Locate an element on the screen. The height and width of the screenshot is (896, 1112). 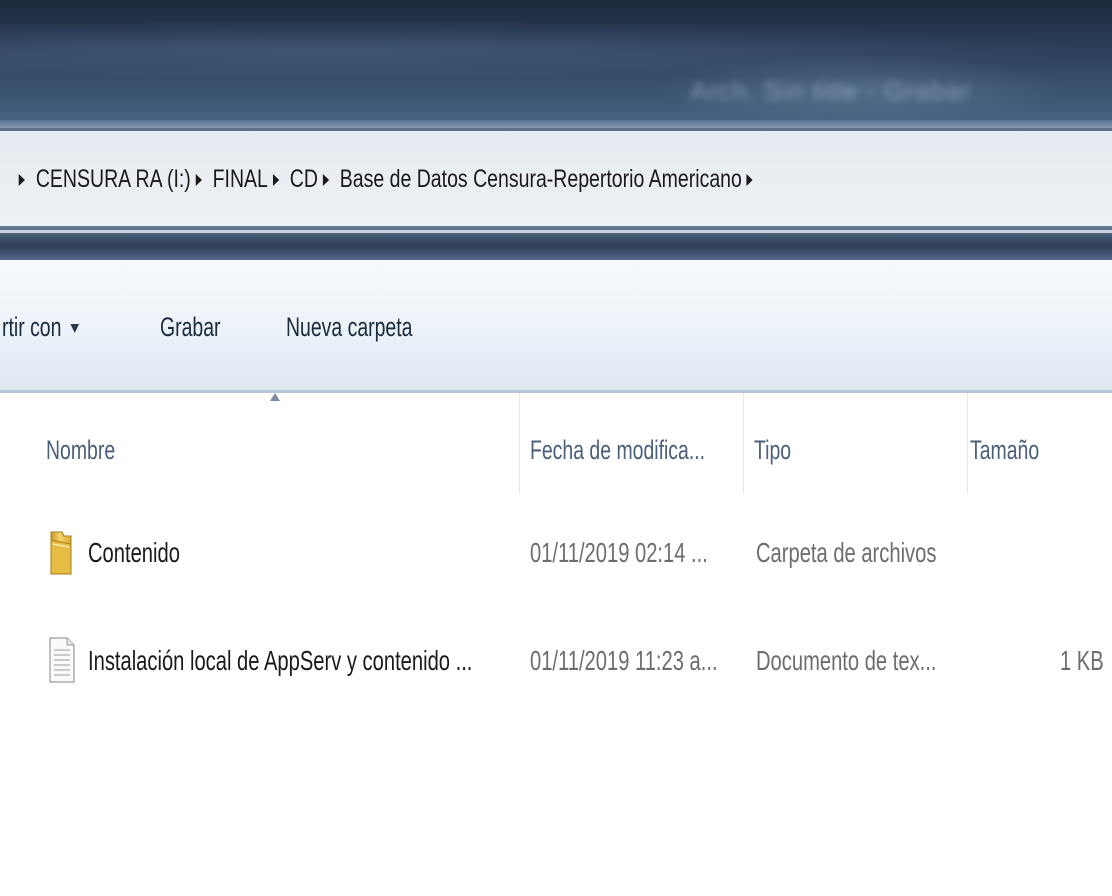
title-bar: Arch. Sin title · Grabar is located at coordinates (556, 64).